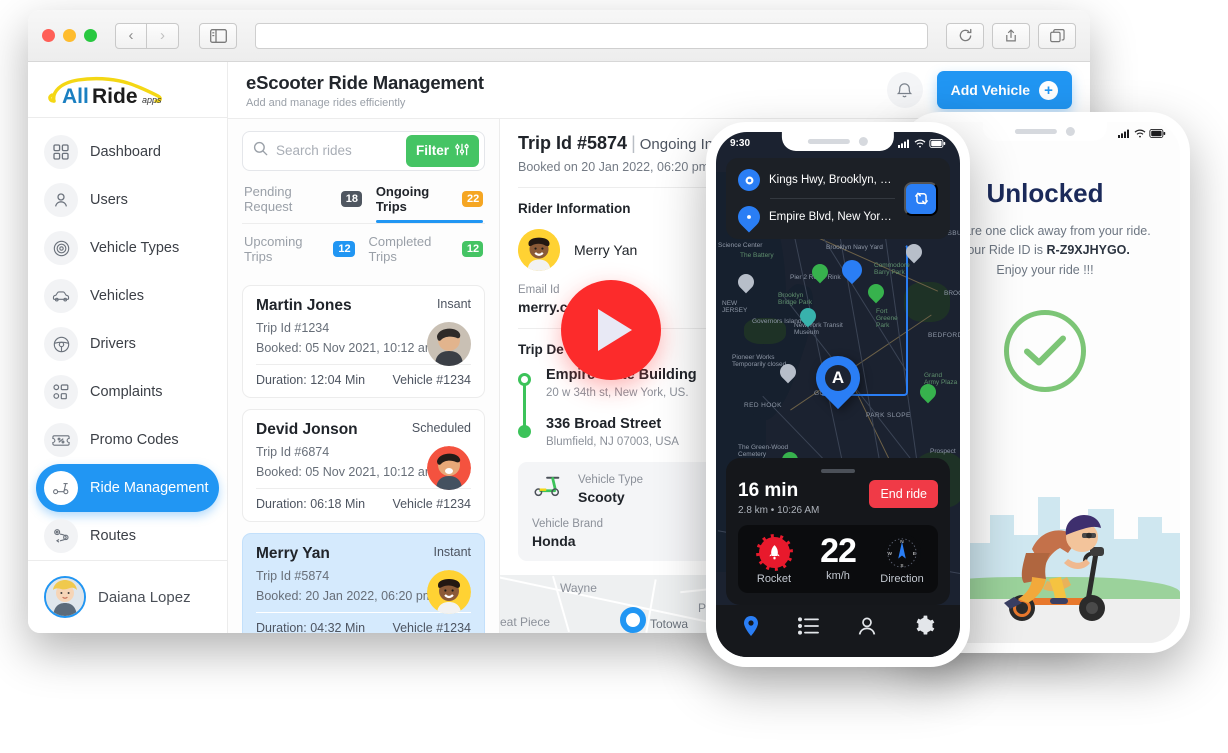 This screenshot has height=753, width=1228. I want to click on reload-icon, so click(965, 35).